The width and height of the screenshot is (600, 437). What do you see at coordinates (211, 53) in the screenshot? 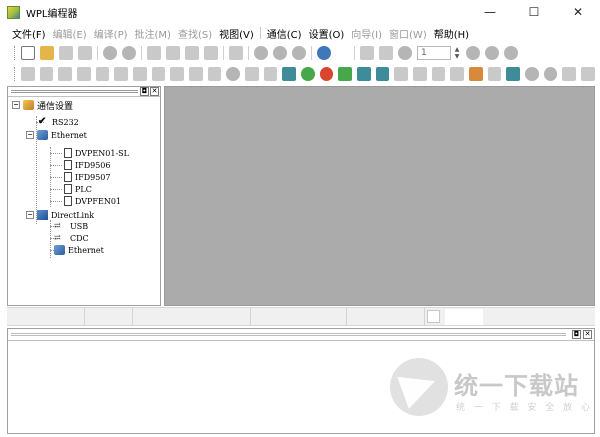
I see `delete-icon` at bounding box center [211, 53].